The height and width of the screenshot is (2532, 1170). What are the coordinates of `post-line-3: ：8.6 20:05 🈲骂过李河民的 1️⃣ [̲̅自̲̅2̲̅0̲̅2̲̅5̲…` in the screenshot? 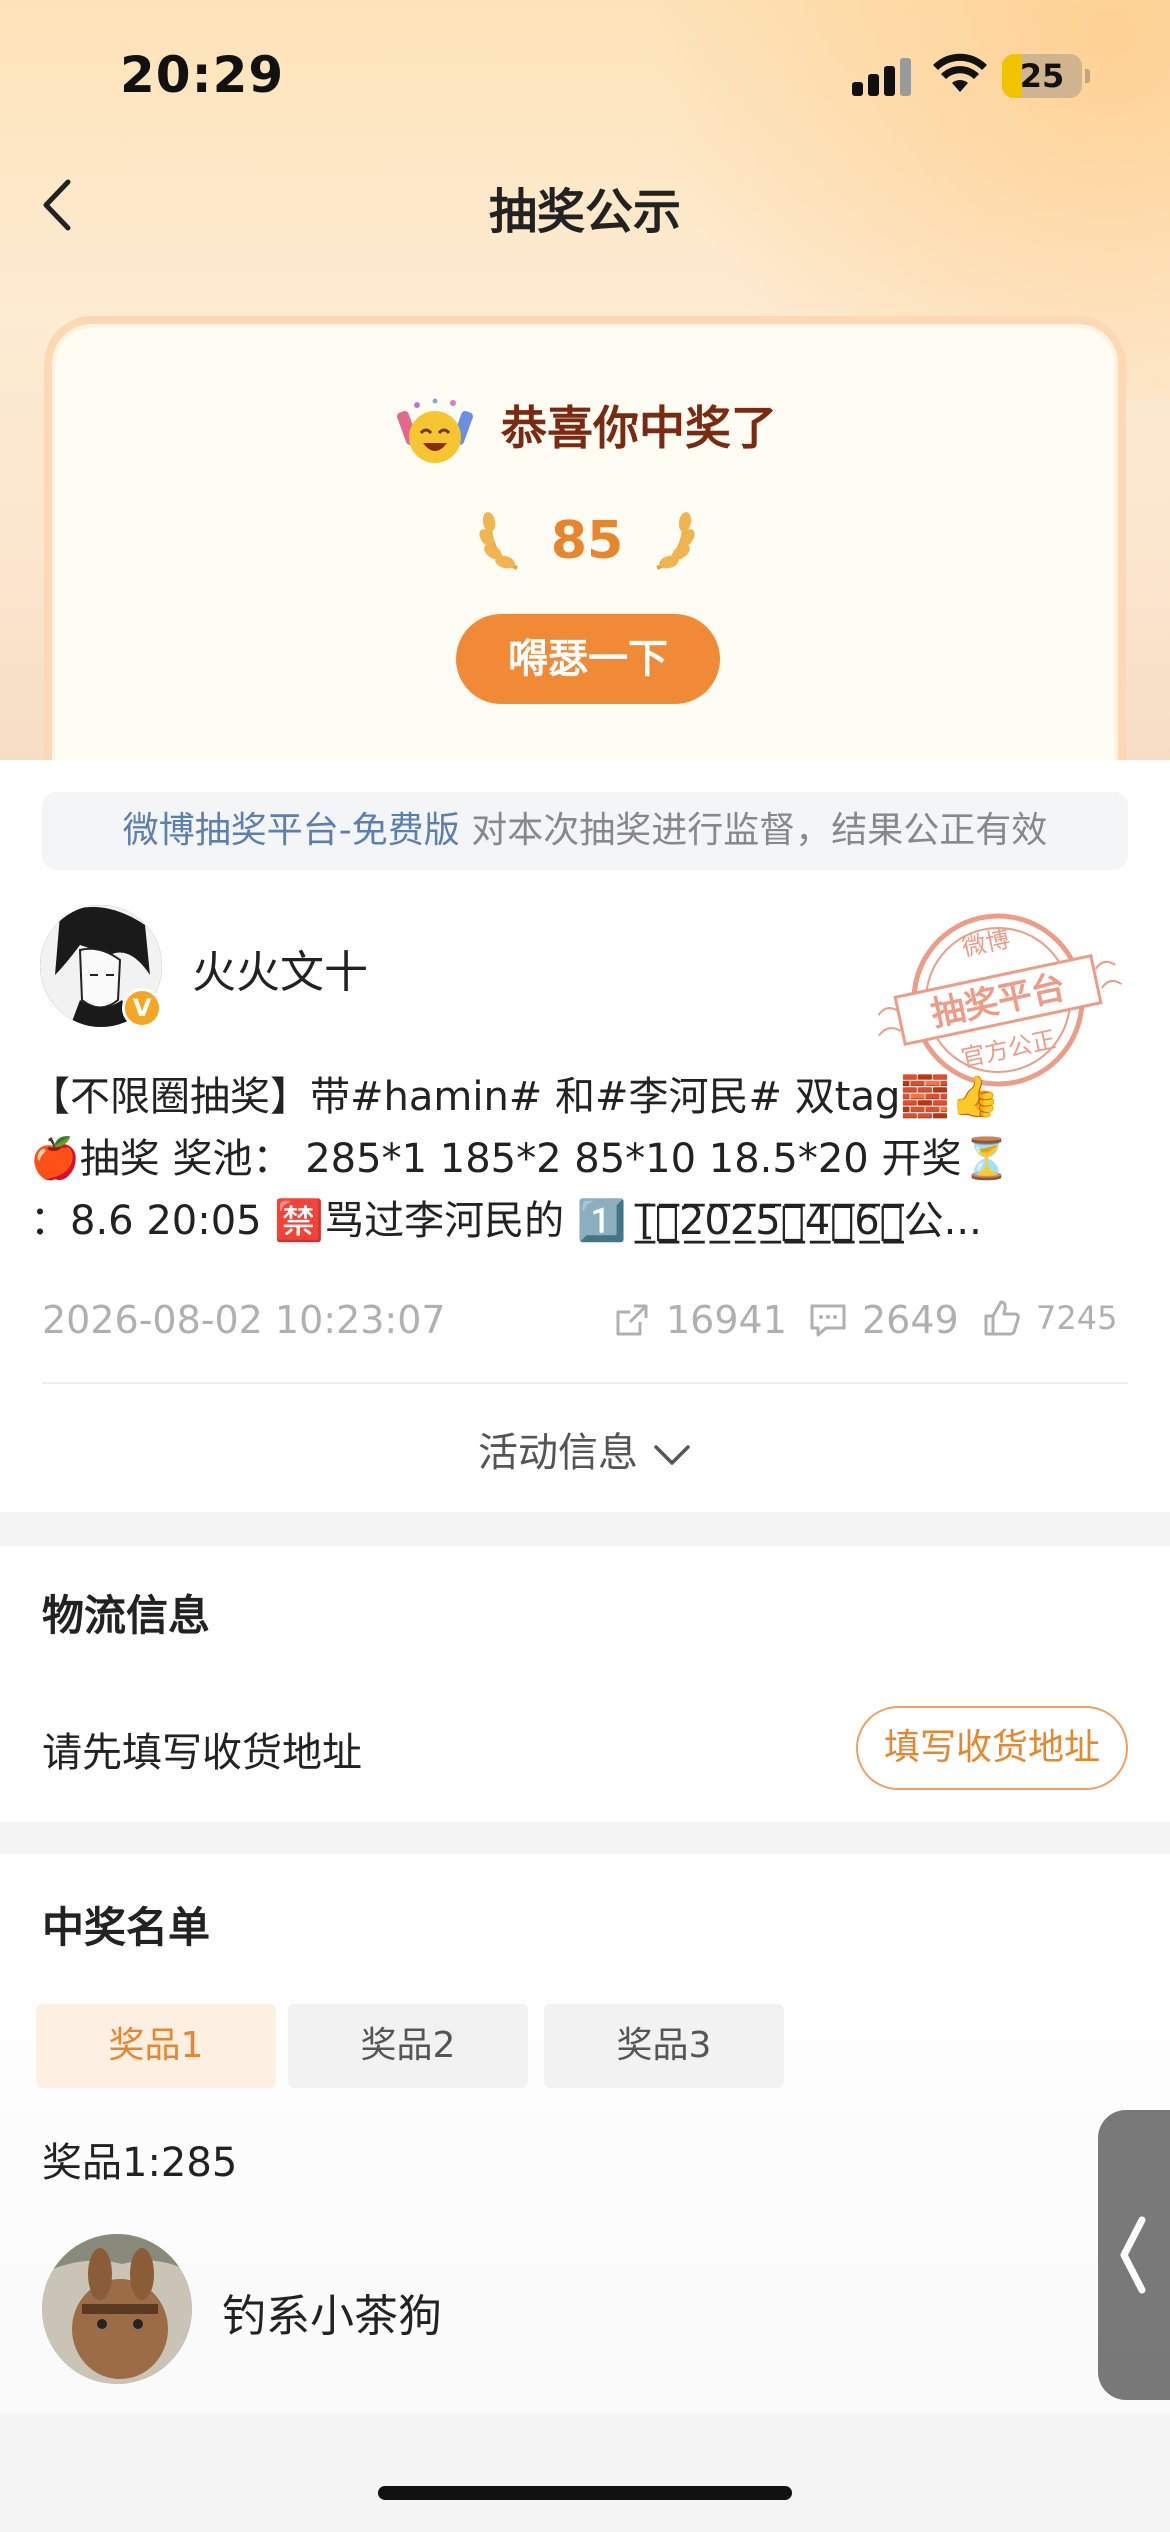 It's located at (506, 1221).